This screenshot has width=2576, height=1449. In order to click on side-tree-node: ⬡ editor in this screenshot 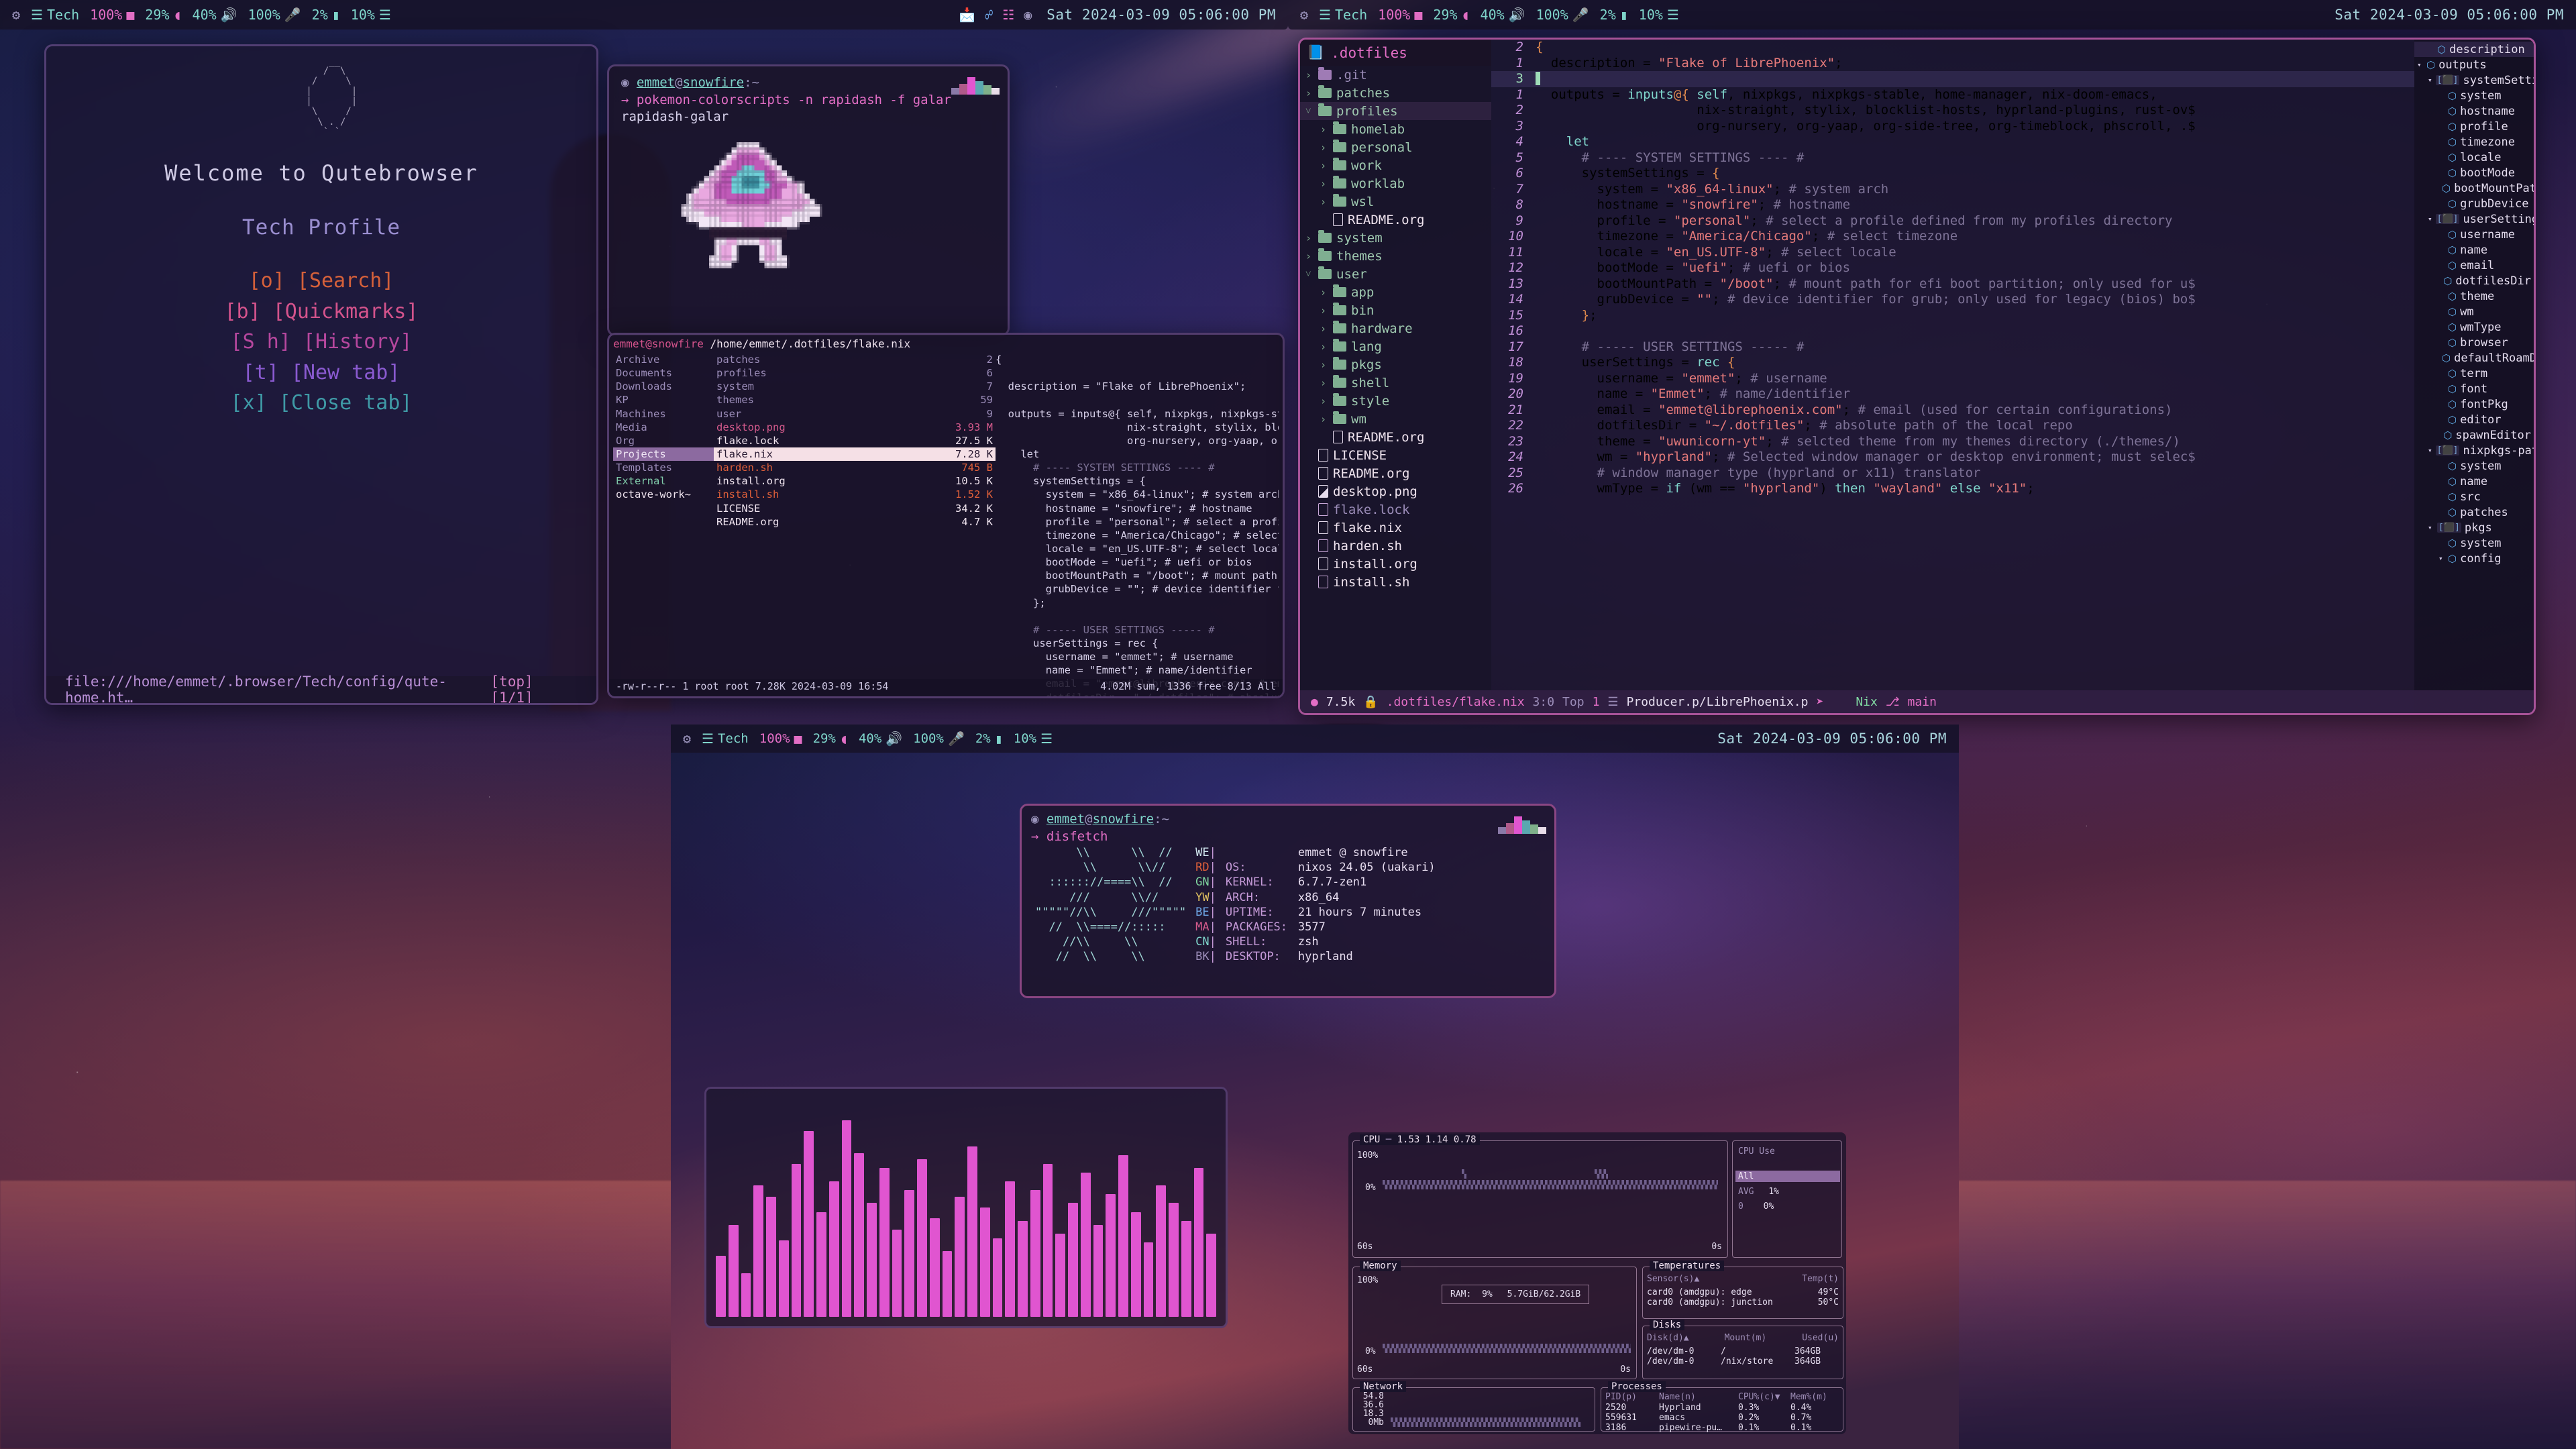, I will do `click(2474, 419)`.